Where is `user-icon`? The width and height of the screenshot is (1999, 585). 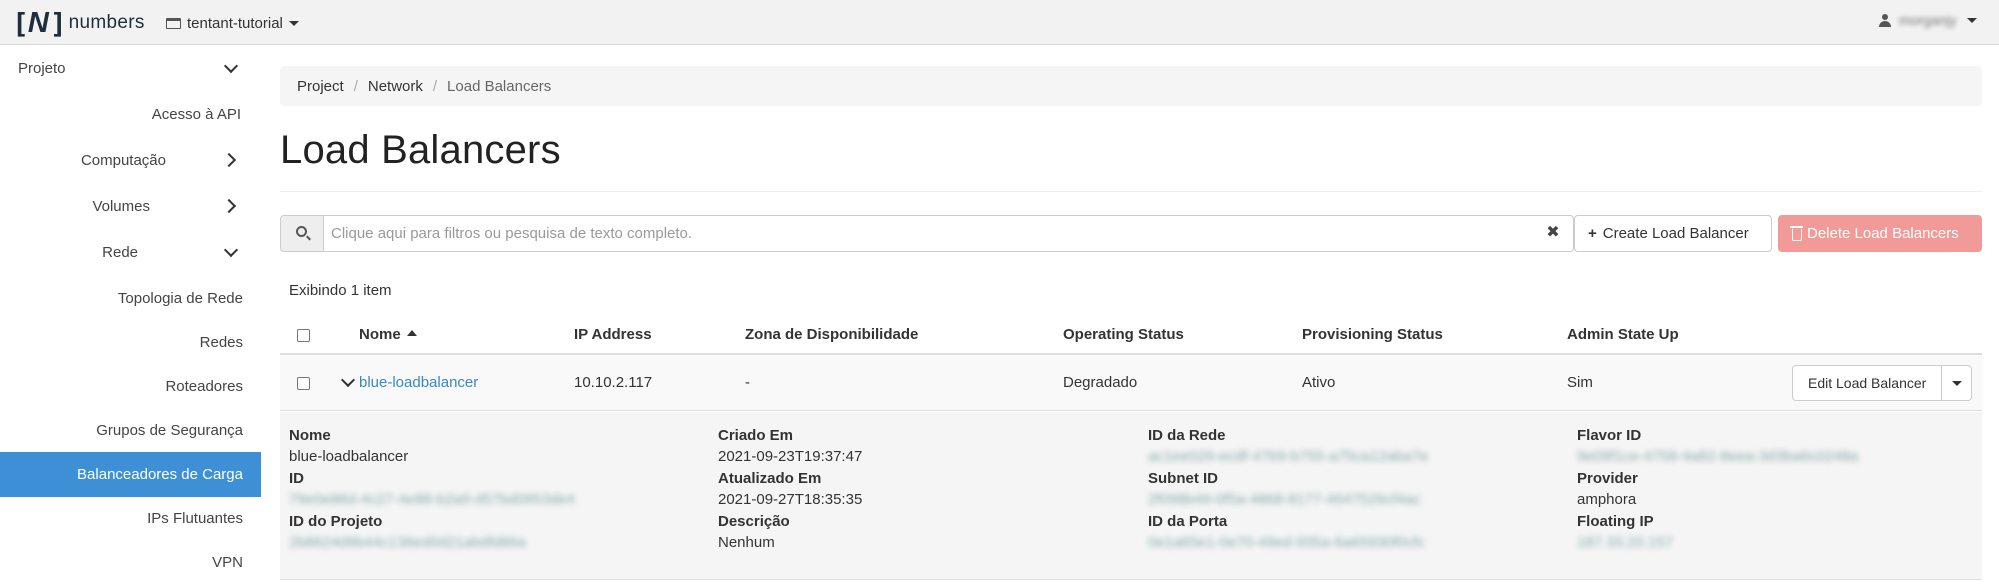
user-icon is located at coordinates (1885, 20).